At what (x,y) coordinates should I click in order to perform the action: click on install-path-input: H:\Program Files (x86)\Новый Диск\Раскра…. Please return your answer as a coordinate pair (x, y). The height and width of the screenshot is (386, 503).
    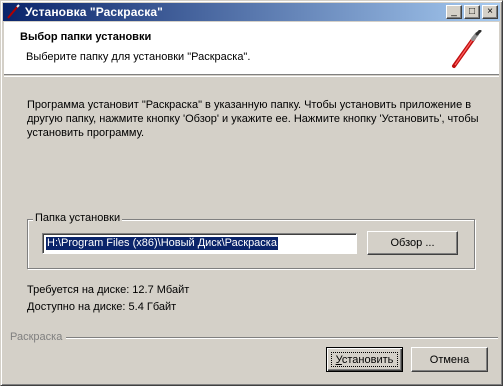
    Looking at the image, I should click on (199, 243).